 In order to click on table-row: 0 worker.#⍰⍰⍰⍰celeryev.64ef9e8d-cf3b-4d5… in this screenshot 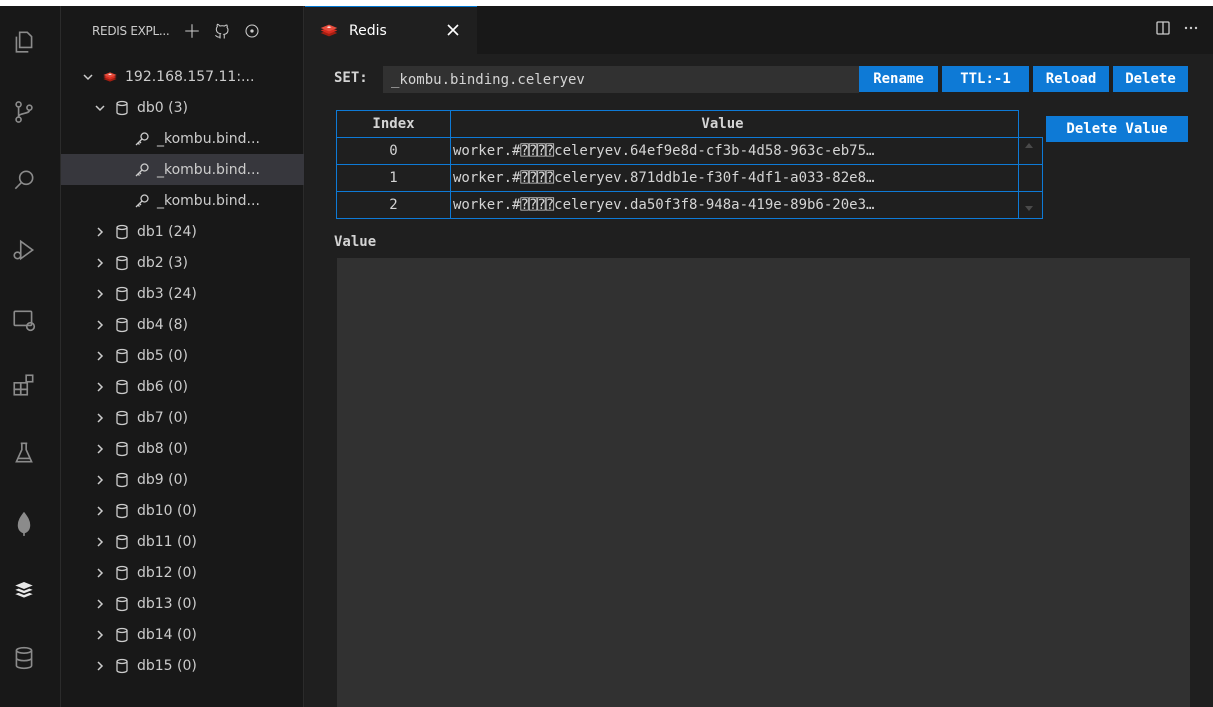, I will do `click(689, 151)`.